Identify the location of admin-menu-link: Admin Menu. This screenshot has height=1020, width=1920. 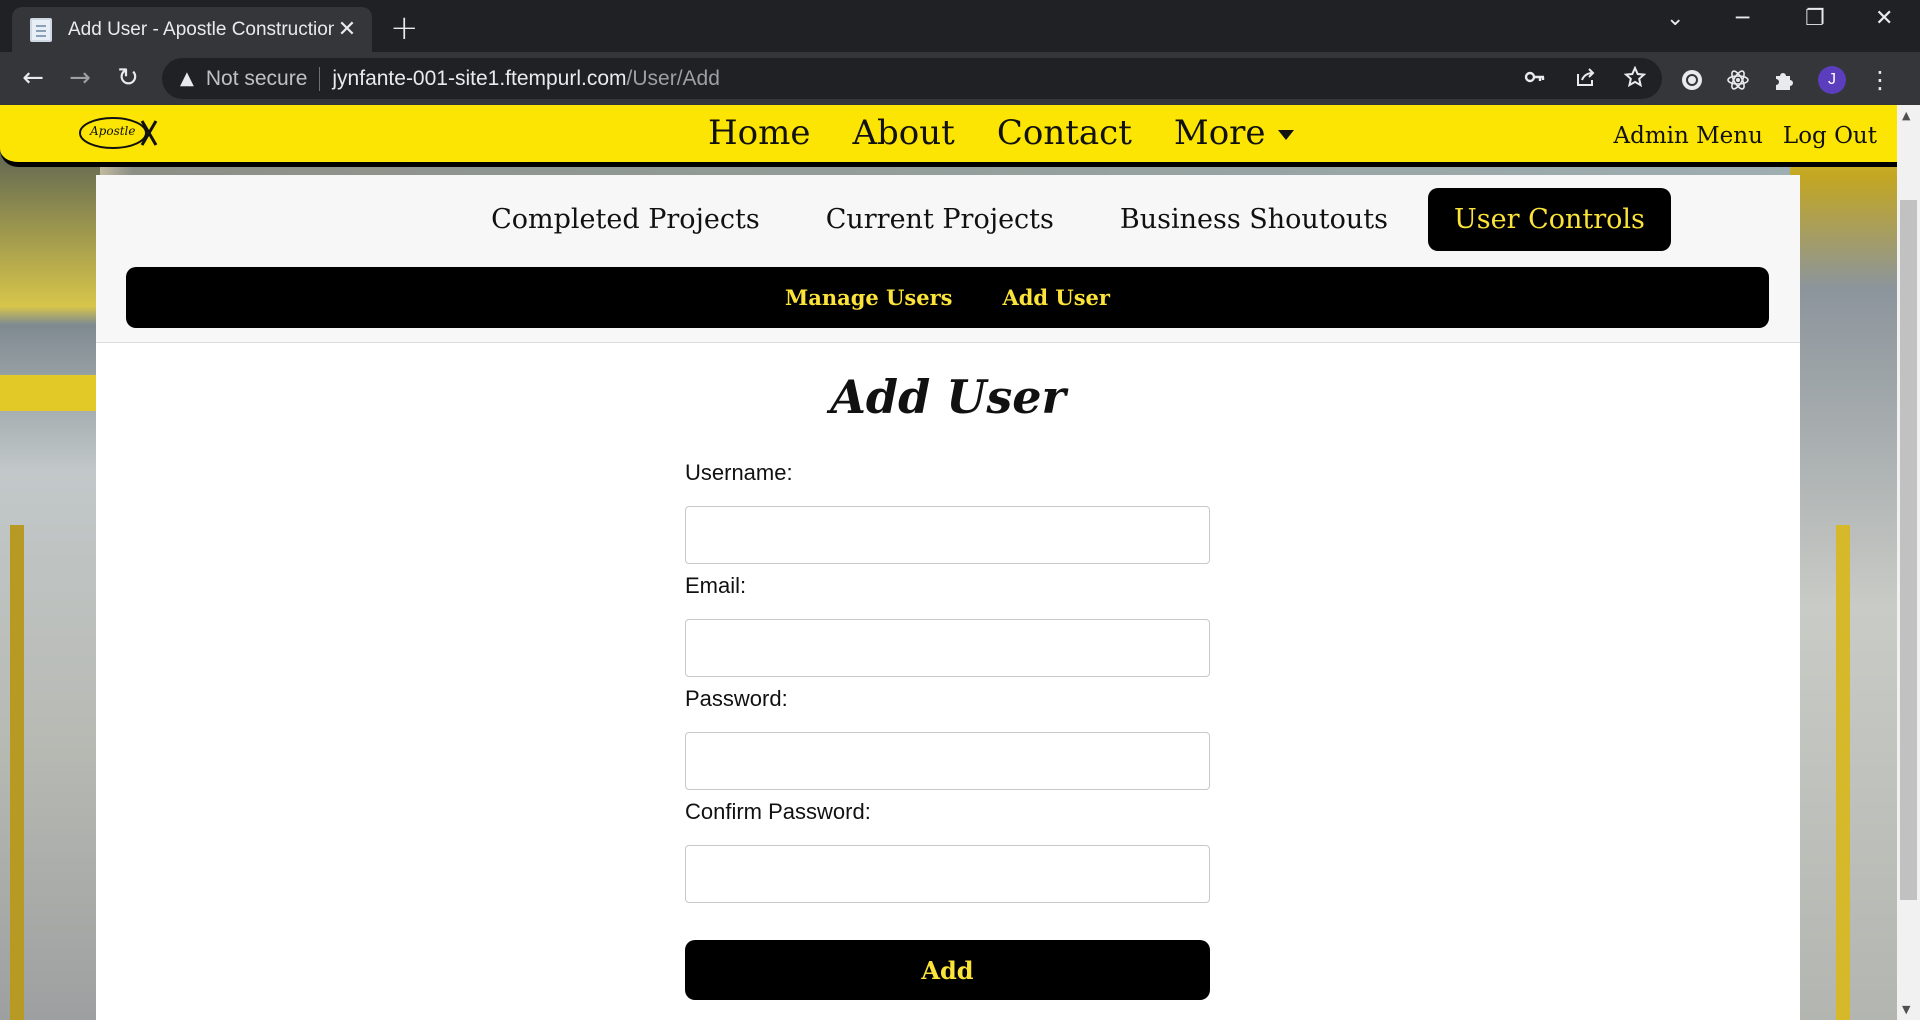
(1688, 136).